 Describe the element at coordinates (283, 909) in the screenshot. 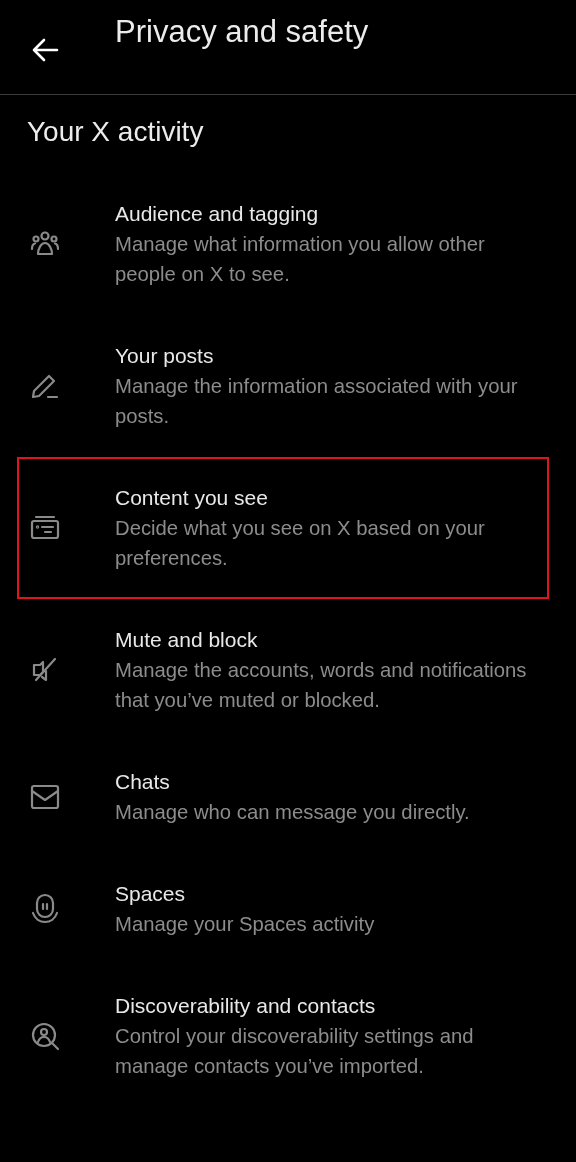

I see `settings-item: Spaces Manage your Spaces activity` at that location.